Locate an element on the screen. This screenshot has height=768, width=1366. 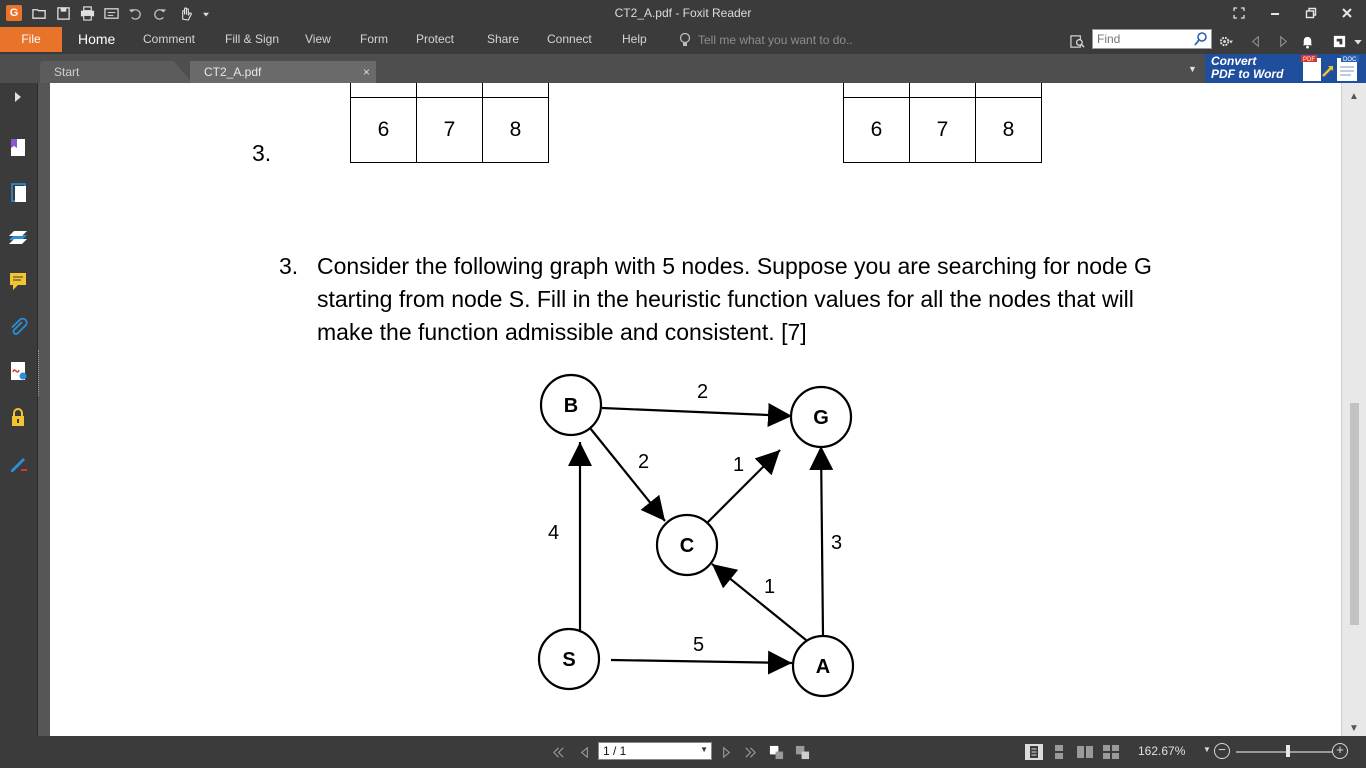
tab-start-label: Start is located at coordinates (67, 72).